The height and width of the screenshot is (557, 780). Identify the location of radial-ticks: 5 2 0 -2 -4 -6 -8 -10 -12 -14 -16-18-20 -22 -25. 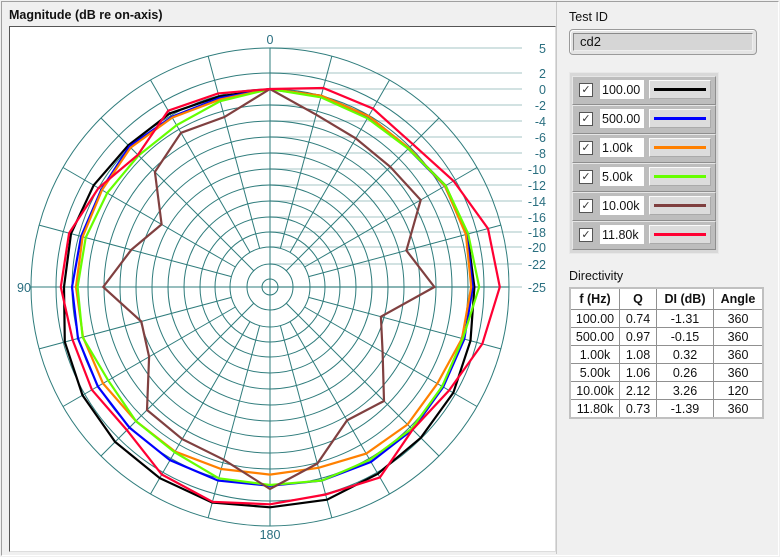
(537, 168).